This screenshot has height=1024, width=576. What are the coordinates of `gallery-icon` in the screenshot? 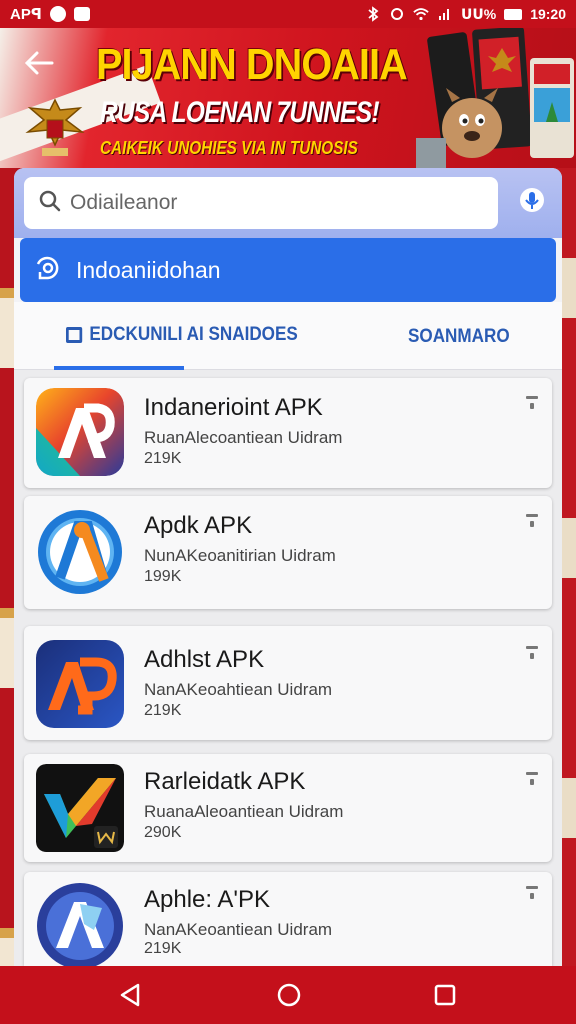 It's located at (81, 14).